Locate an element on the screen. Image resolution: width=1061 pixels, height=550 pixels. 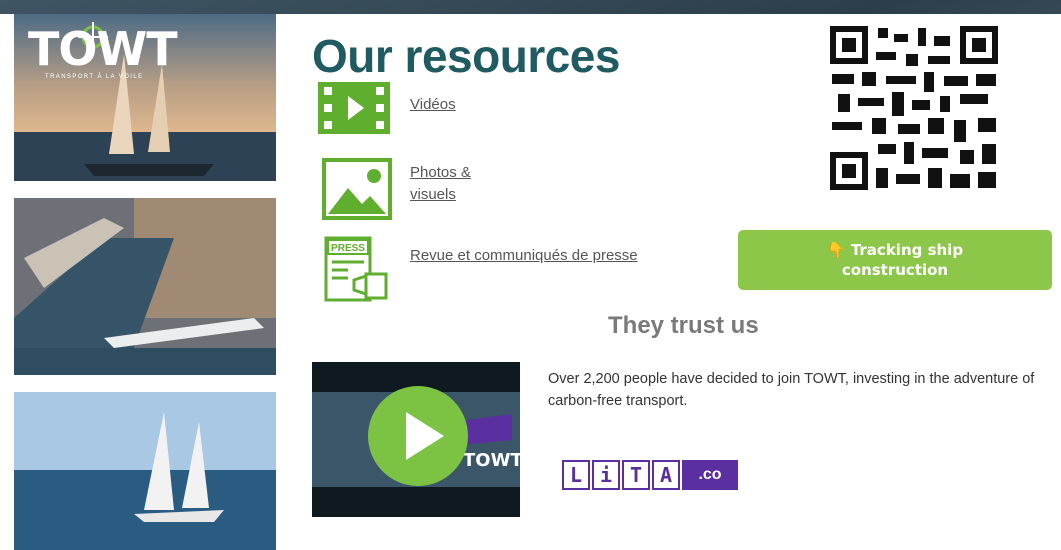
video-film-icon is located at coordinates (354, 110).